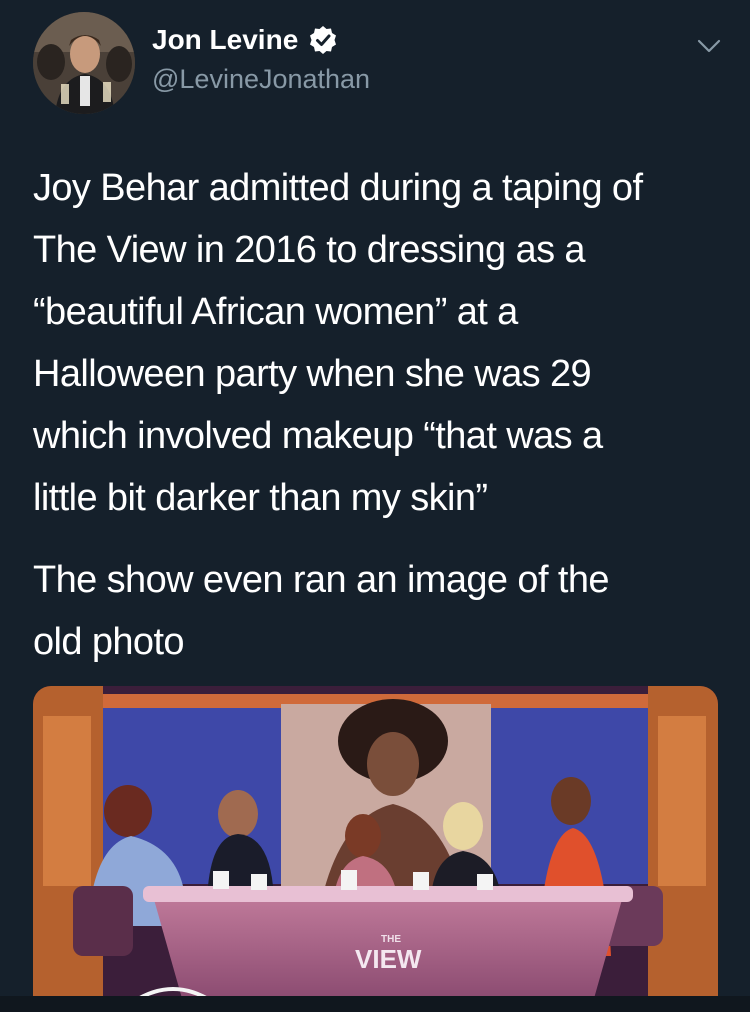  I want to click on text-line: The View in 2016 to dressing as a, so click(309, 250).